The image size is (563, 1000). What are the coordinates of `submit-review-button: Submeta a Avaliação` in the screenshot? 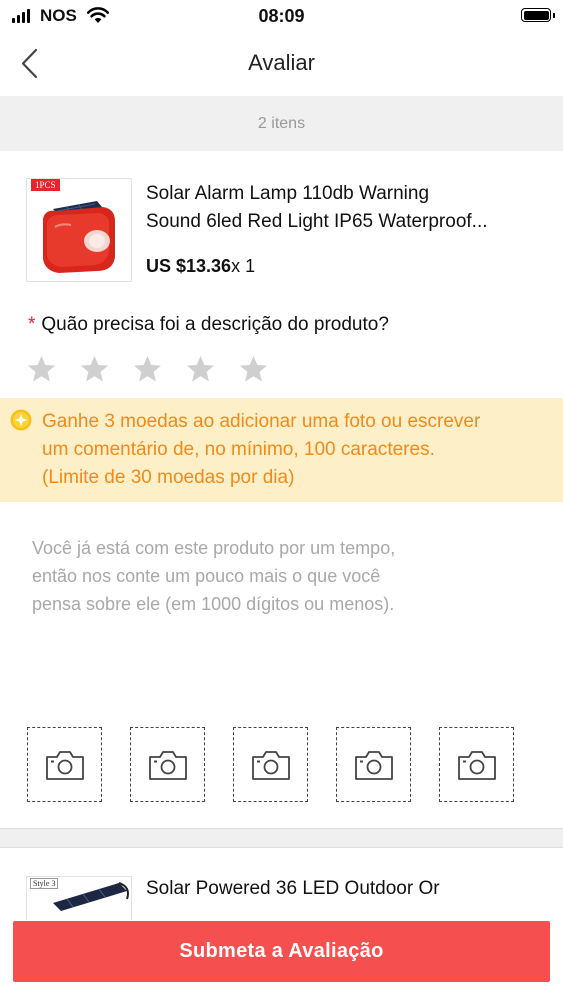 It's located at (281, 951).